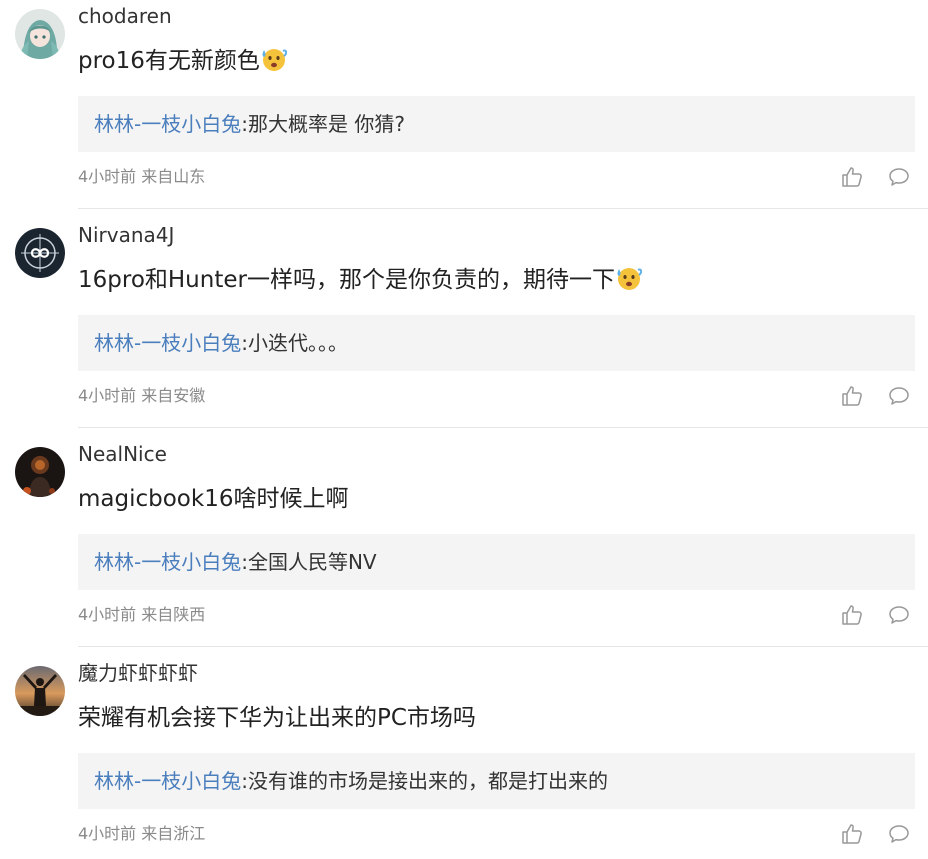  I want to click on anime-character-avatar, so click(40, 34).